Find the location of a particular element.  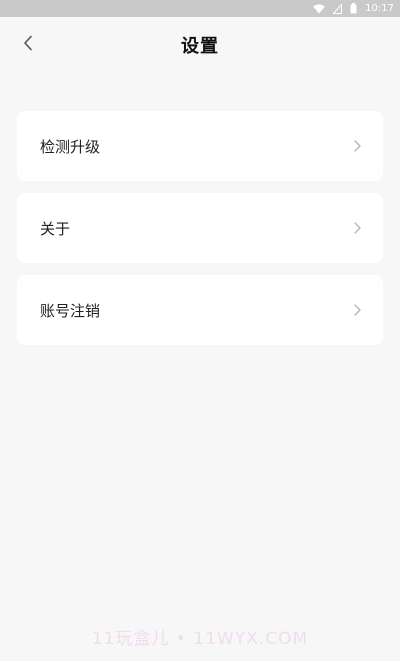

settings-item-about: 关于 is located at coordinates (200, 228).